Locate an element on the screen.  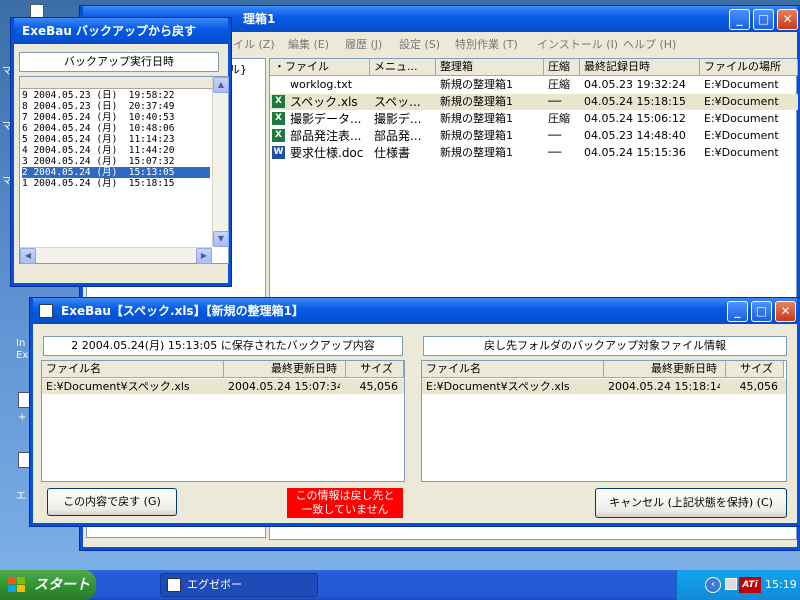
scroll-up-icon: ▲ is located at coordinates (221, 85).